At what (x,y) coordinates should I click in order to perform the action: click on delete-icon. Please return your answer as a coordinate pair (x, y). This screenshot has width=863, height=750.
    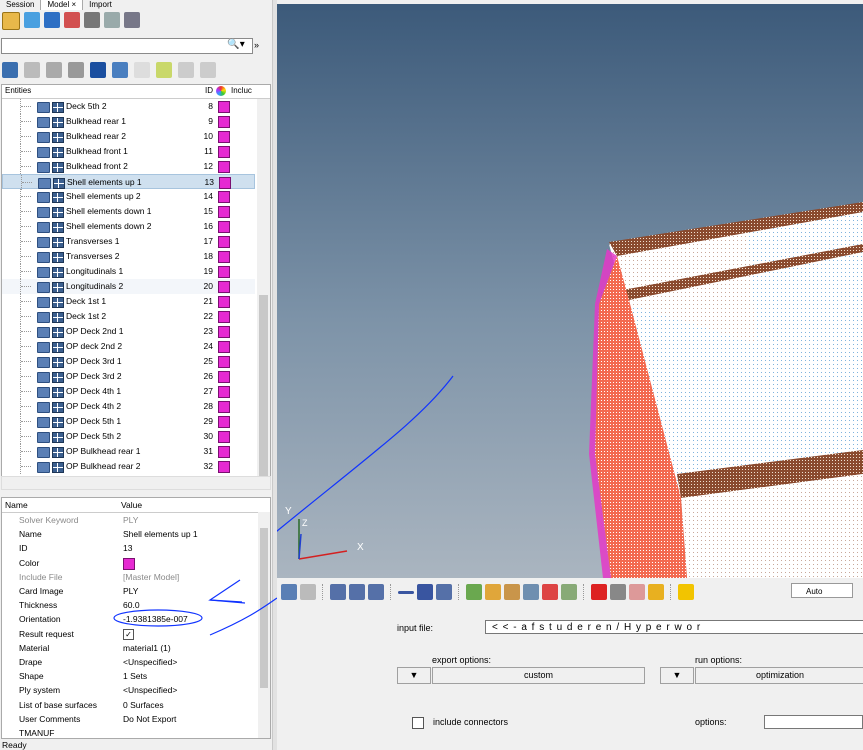
    Looking at the image, I should click on (550, 592).